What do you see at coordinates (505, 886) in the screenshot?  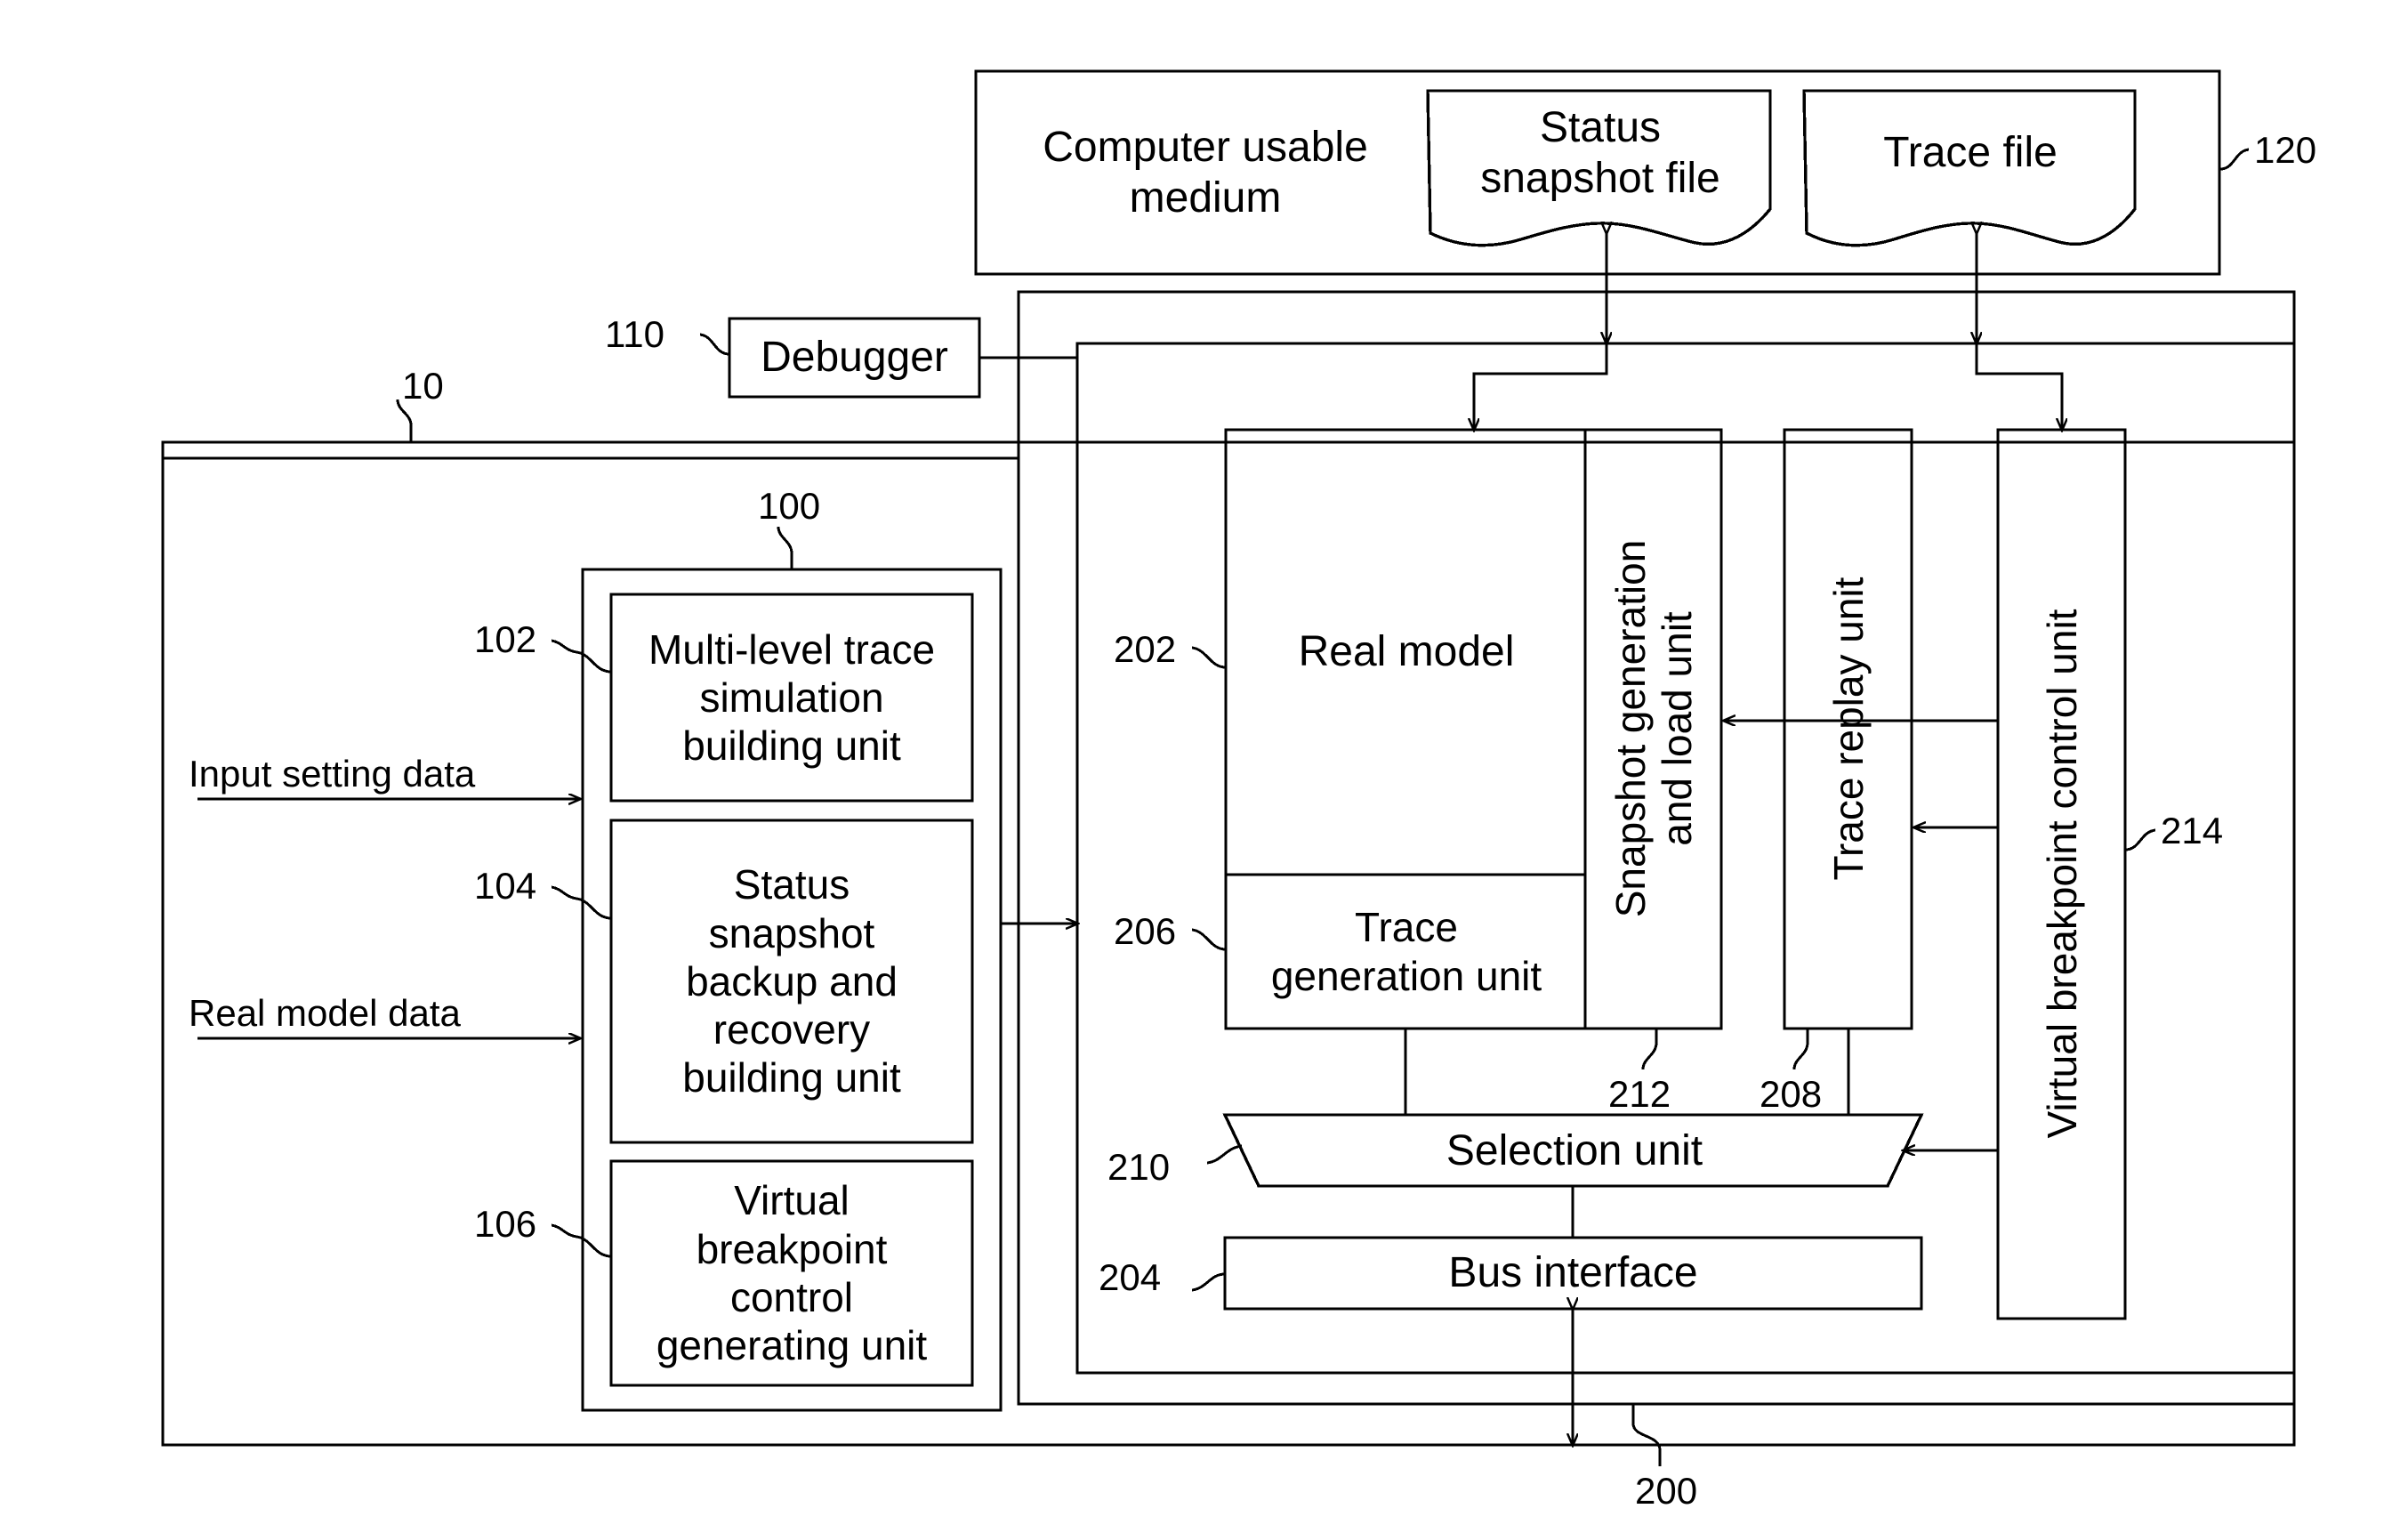 I see `ref-104: 104` at bounding box center [505, 886].